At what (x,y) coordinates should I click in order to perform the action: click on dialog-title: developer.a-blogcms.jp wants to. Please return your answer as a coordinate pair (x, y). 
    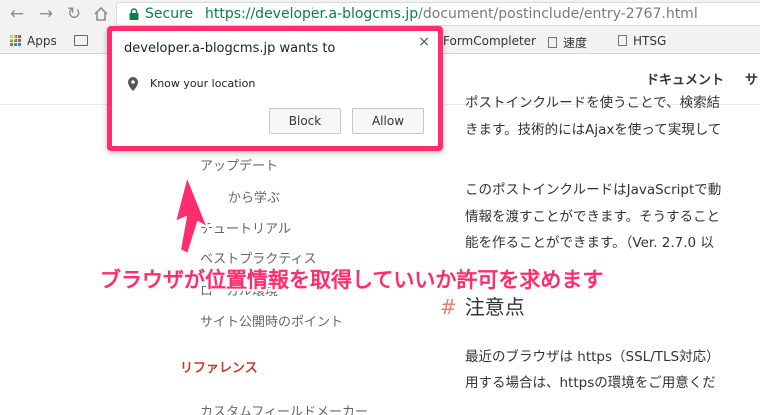
    Looking at the image, I should click on (230, 48).